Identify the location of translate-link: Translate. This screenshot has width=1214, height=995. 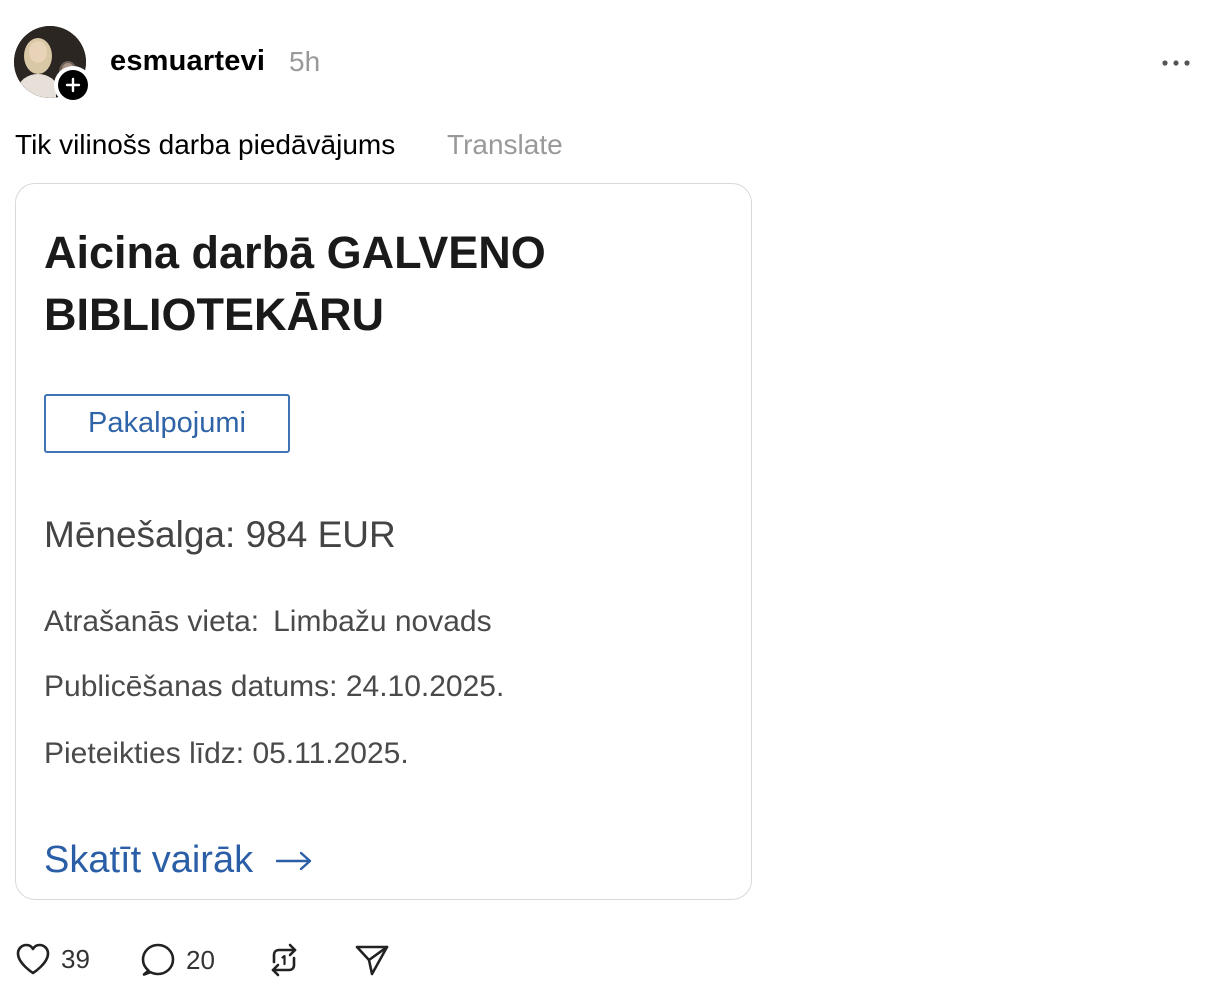
(505, 145).